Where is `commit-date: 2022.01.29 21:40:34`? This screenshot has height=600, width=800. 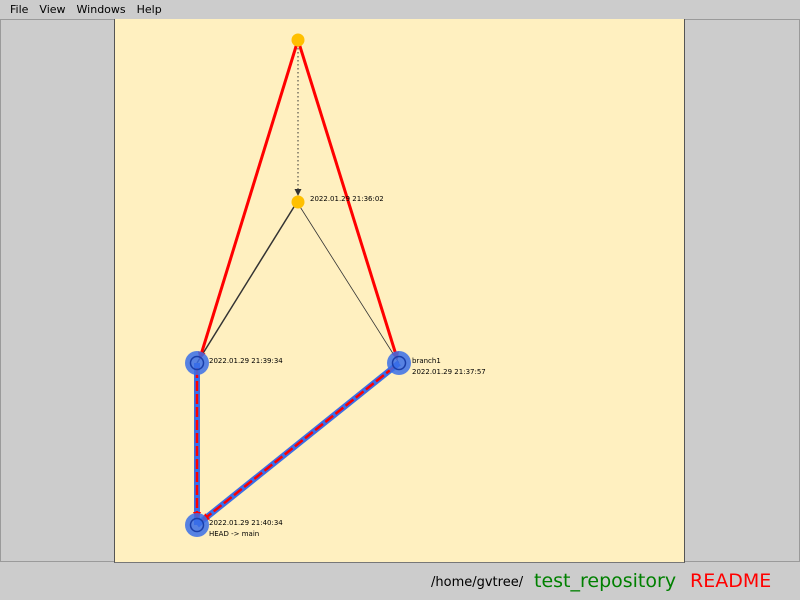
commit-date: 2022.01.29 21:40:34 is located at coordinates (246, 523).